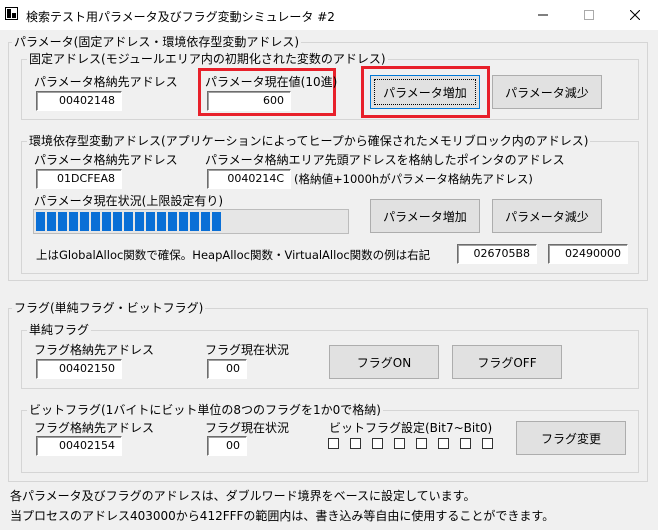  I want to click on simple-flag-status-field: 00, so click(227, 369).